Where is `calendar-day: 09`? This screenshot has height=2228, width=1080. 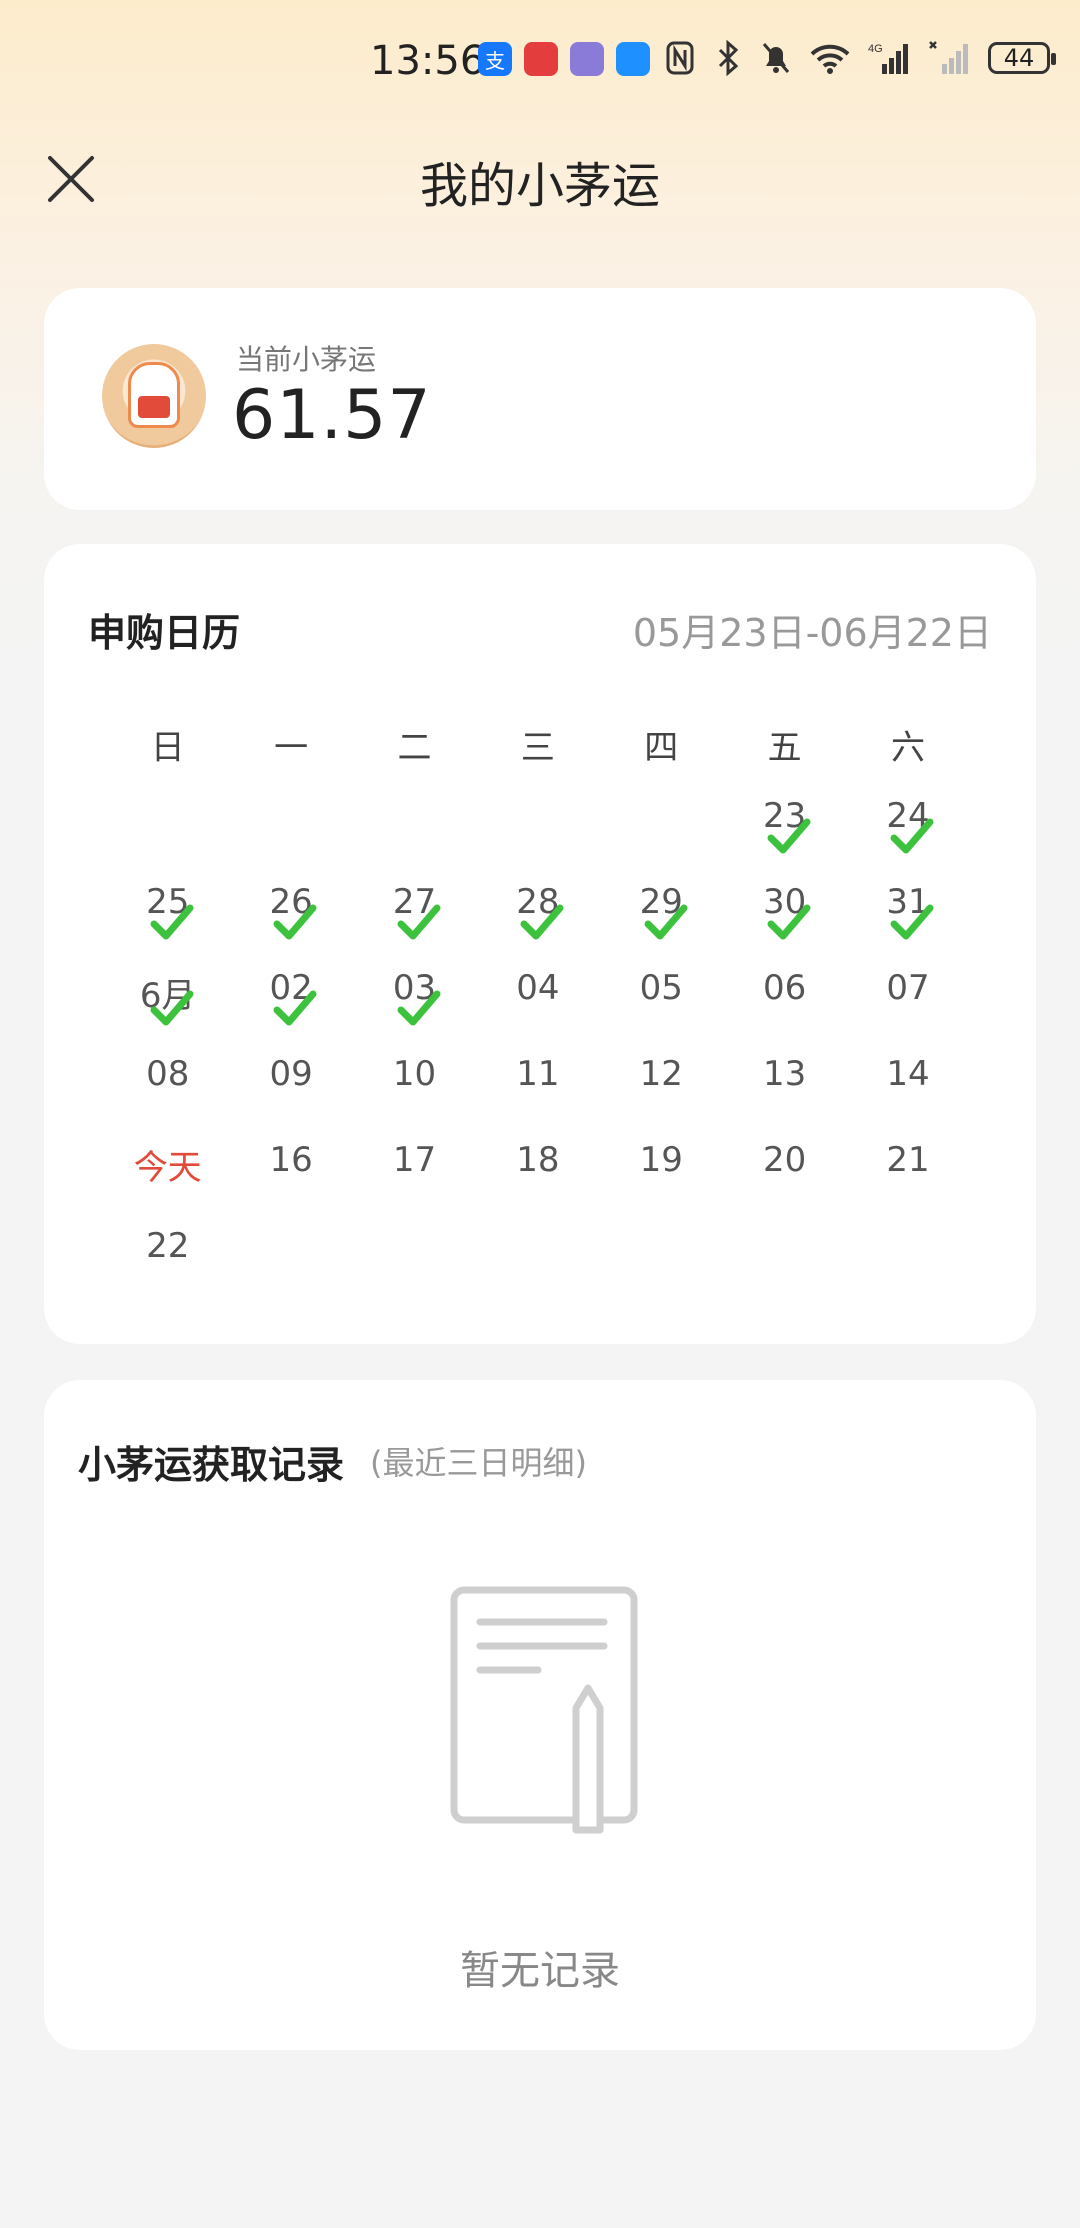 calendar-day: 09 is located at coordinates (290, 1100).